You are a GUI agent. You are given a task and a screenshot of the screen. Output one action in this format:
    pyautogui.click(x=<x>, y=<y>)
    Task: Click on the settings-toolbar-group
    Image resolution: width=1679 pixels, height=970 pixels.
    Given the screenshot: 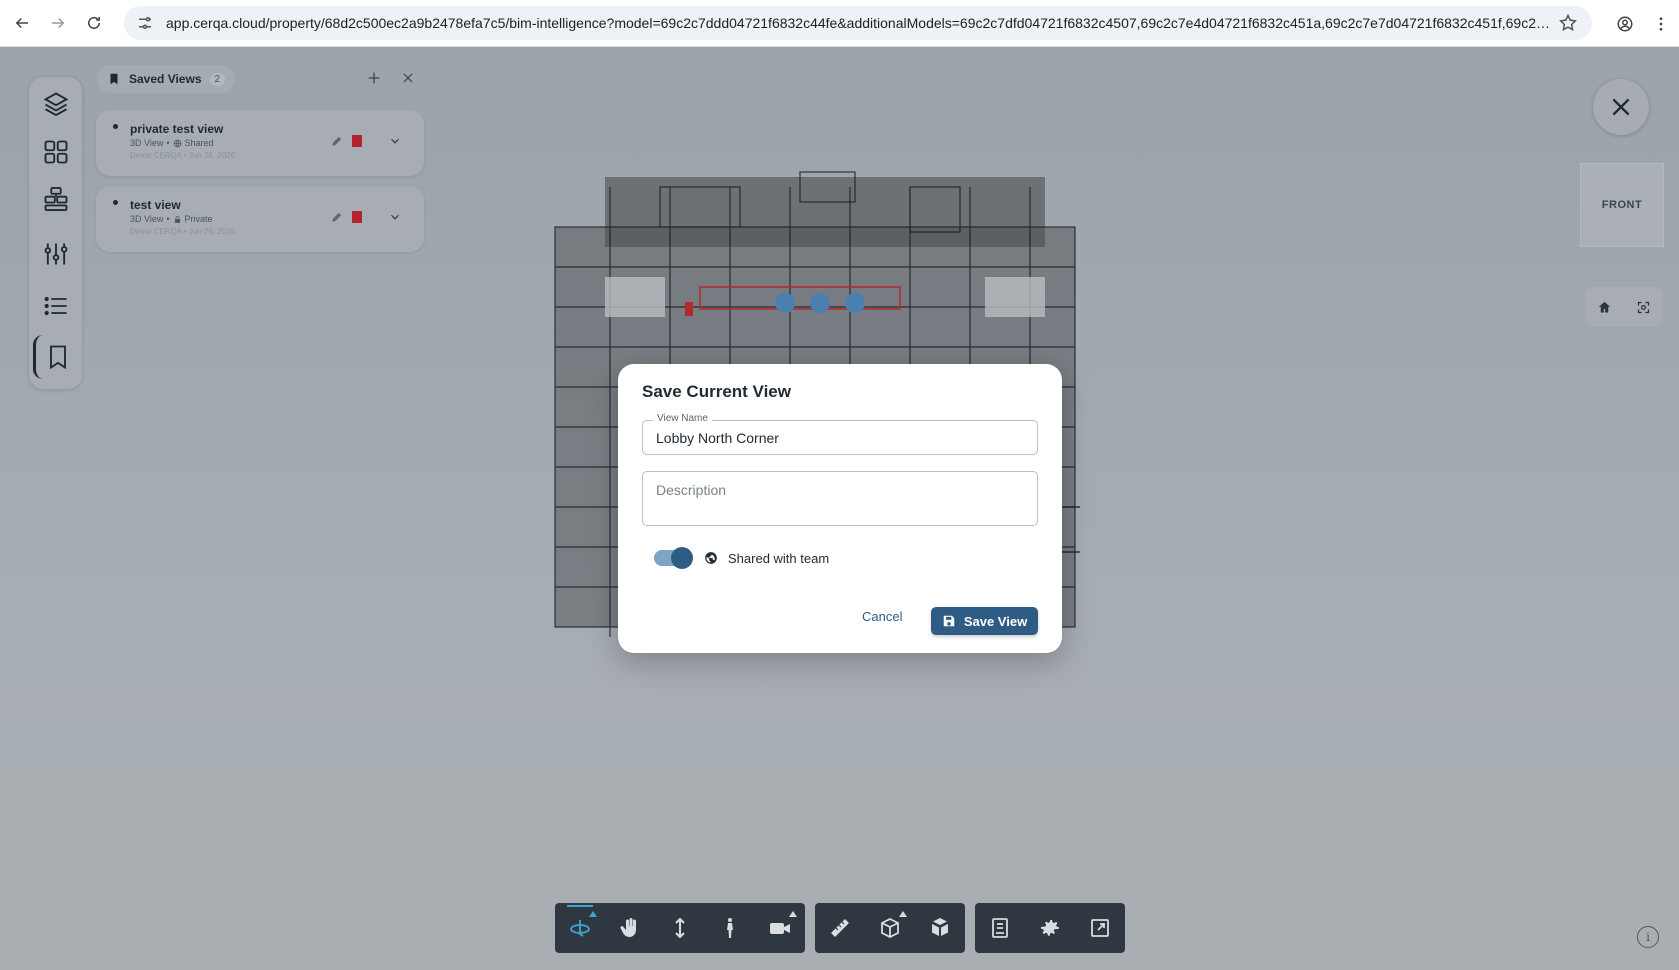 What is the action you would take?
    pyautogui.click(x=1050, y=928)
    